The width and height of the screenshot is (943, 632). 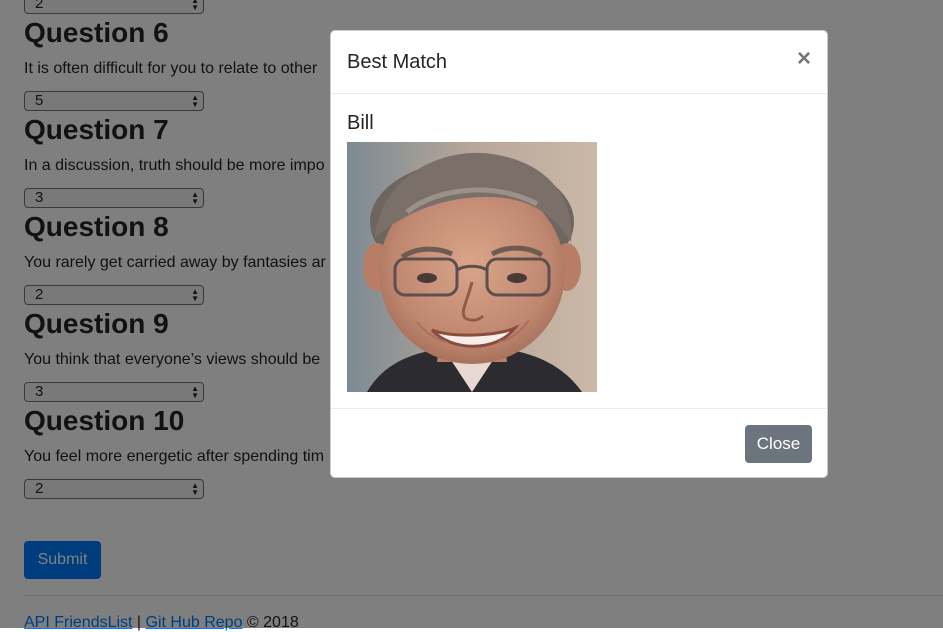 What do you see at coordinates (579, 62) in the screenshot?
I see `modal-header: Best Match ×` at bounding box center [579, 62].